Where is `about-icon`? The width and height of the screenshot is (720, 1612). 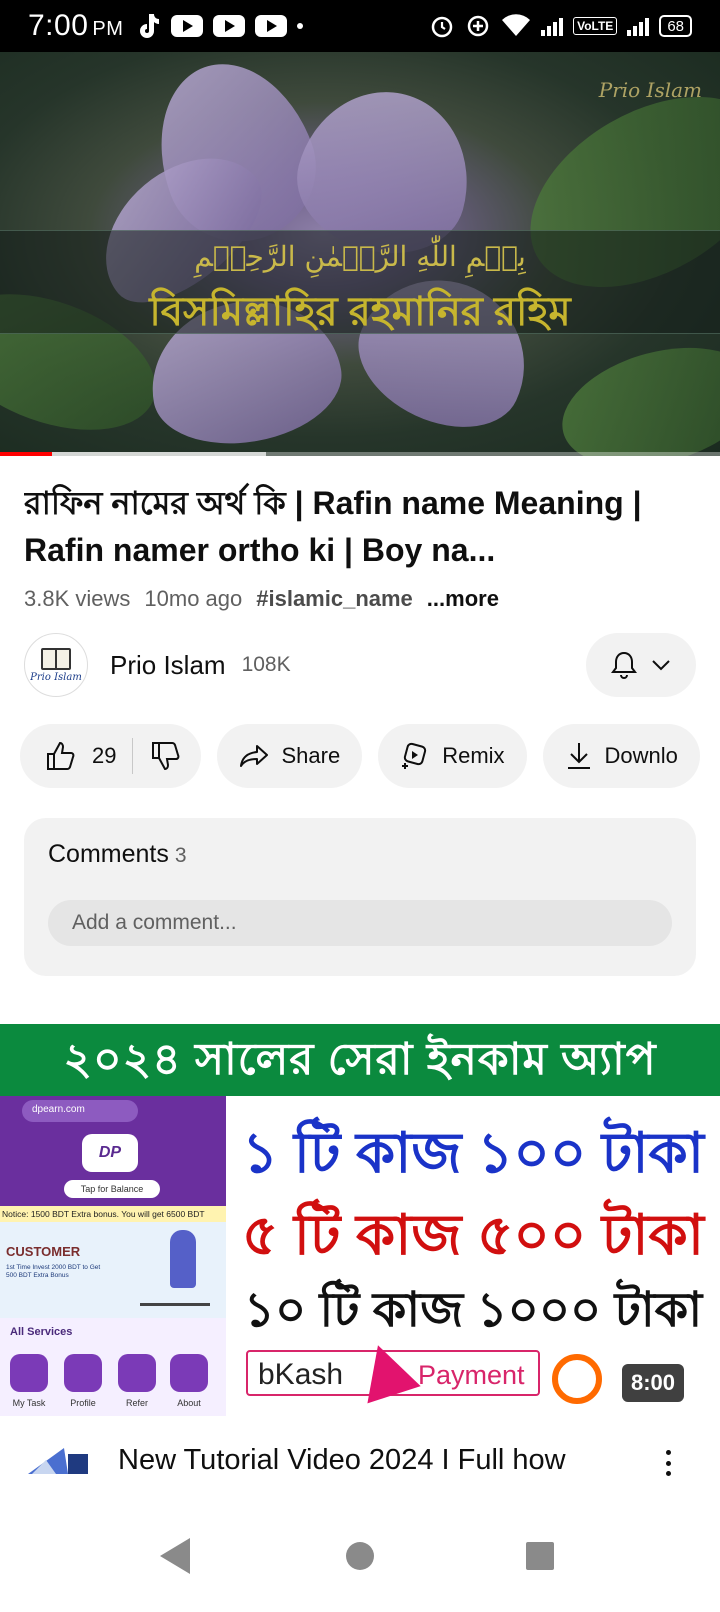
about-icon is located at coordinates (189, 1373).